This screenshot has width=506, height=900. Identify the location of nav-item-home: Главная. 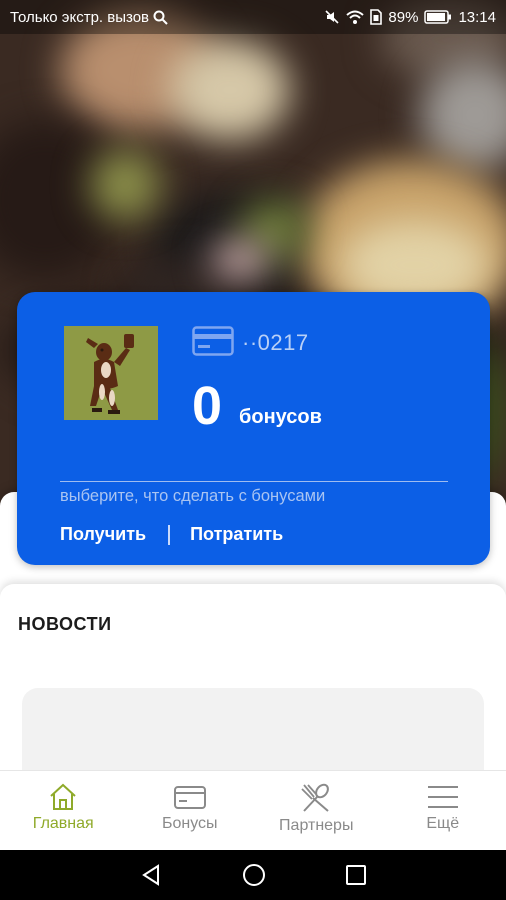
(63, 811).